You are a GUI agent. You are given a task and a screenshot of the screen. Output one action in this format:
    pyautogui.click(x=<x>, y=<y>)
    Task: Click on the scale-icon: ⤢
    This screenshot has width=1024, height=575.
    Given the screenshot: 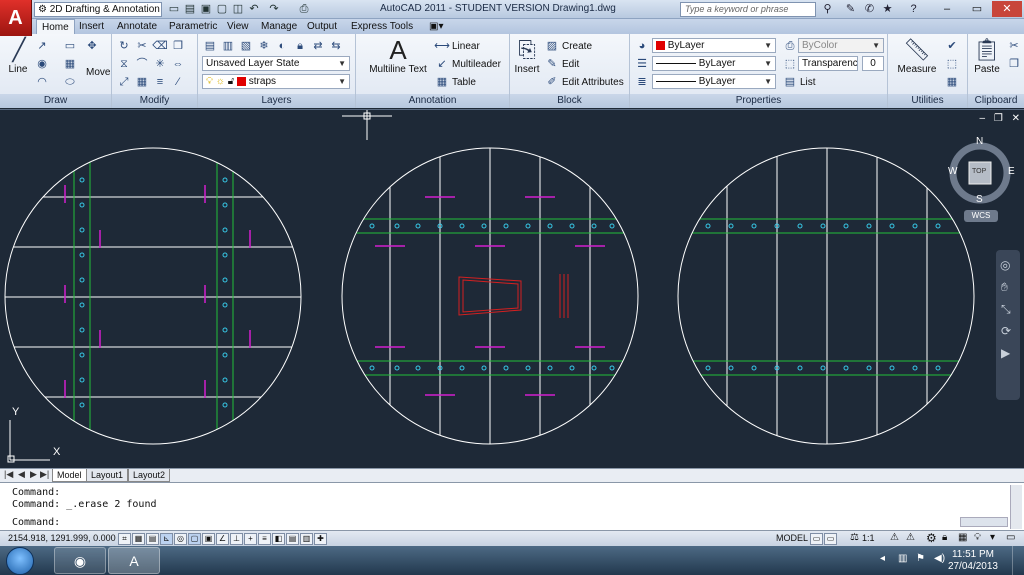 What is the action you would take?
    pyautogui.click(x=124, y=82)
    